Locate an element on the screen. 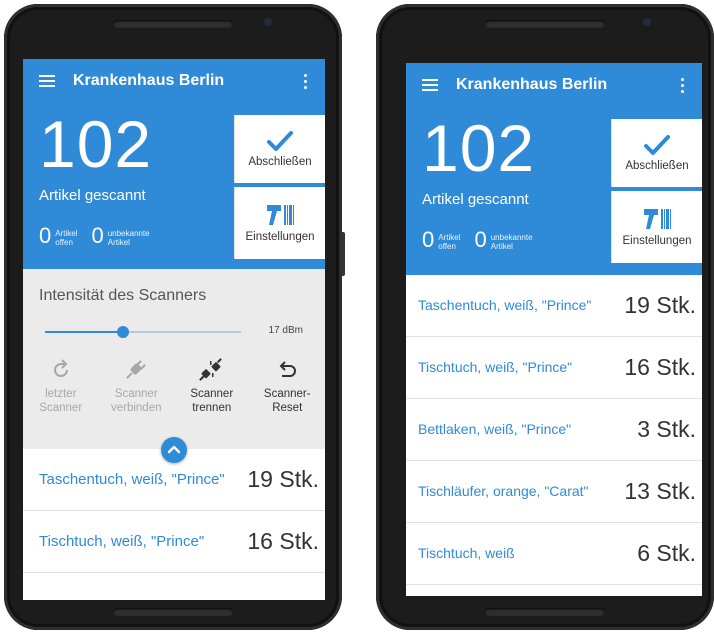 This screenshot has width=714, height=635. connect-scanner-line2: verbinden is located at coordinates (136, 408).